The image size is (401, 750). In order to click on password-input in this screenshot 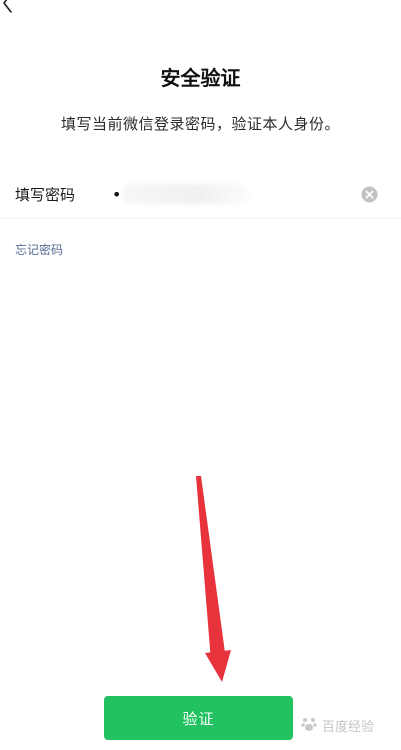, I will do `click(227, 194)`.